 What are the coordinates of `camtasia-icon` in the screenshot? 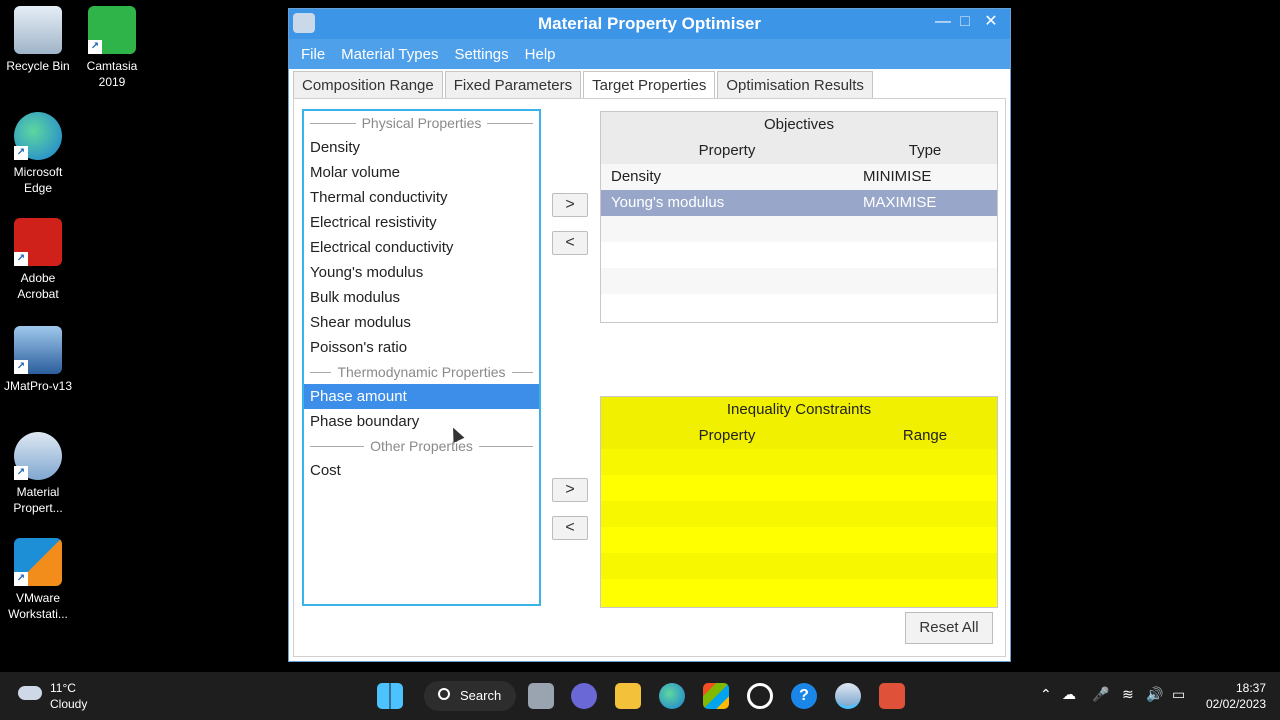 It's located at (892, 696).